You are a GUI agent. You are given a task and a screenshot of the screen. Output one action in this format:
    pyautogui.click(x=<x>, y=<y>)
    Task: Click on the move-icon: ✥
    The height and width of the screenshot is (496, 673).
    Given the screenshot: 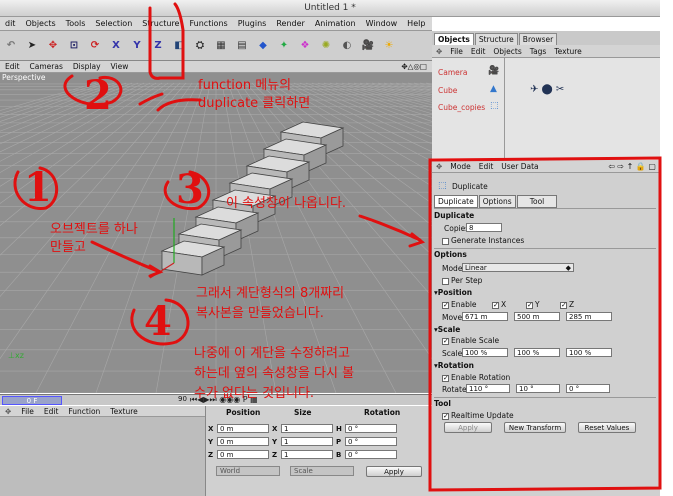 What is the action you would take?
    pyautogui.click(x=53, y=46)
    